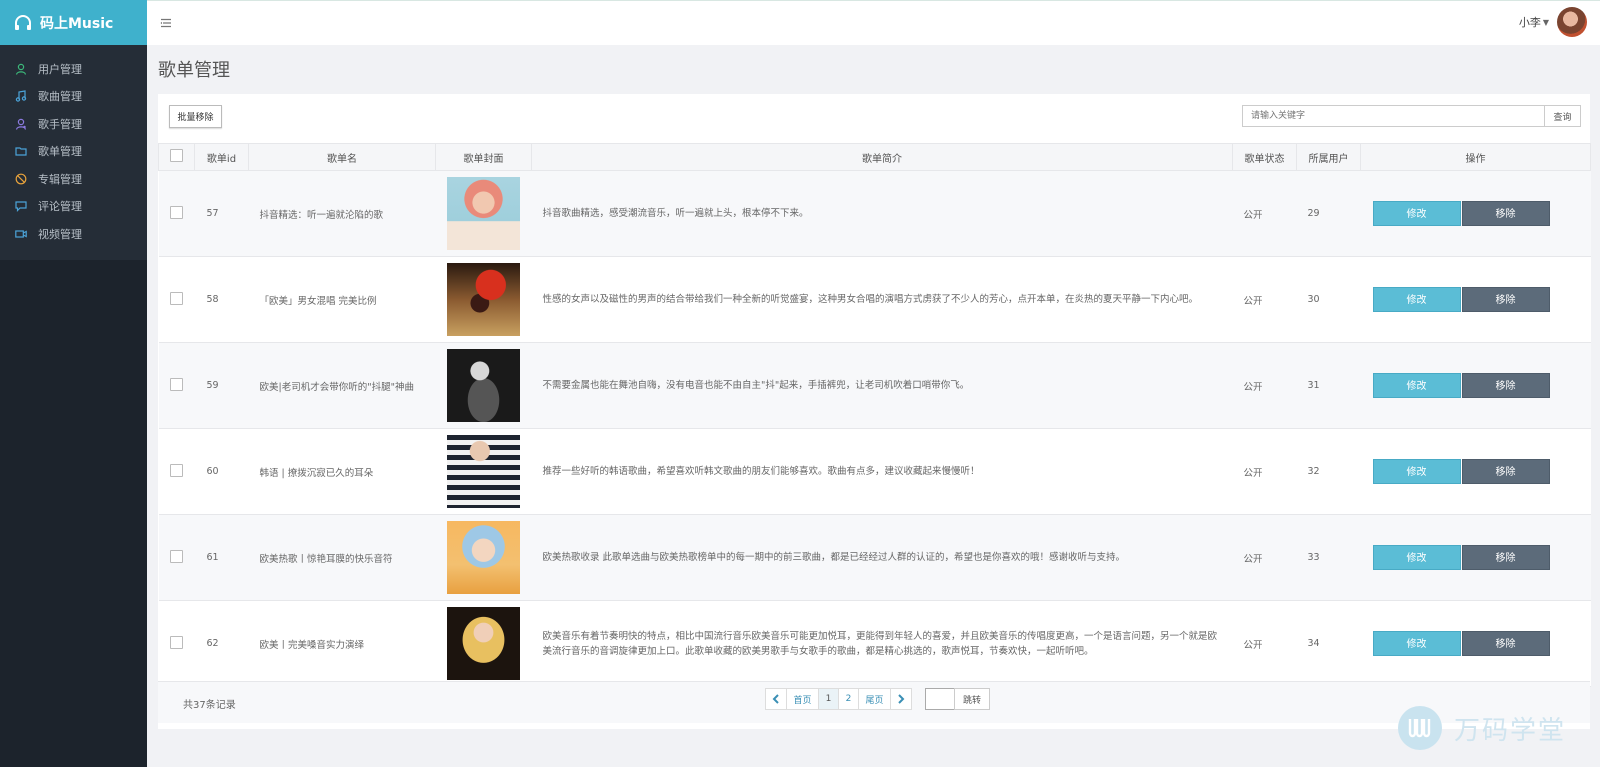  Describe the element at coordinates (21, 69) in the screenshot. I see `user-icon` at that location.